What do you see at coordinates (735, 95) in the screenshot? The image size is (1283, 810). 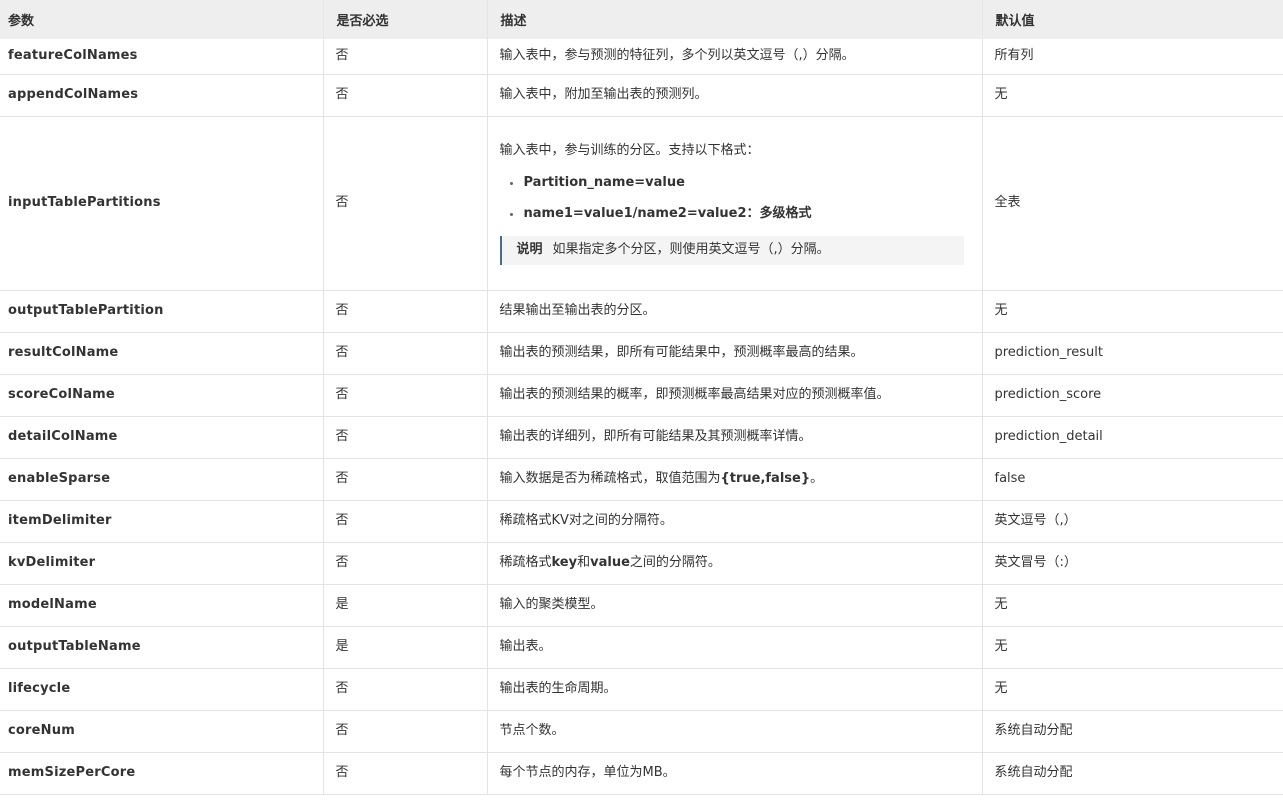 I see `description: 输入表中，附加至输出表的预测列。` at bounding box center [735, 95].